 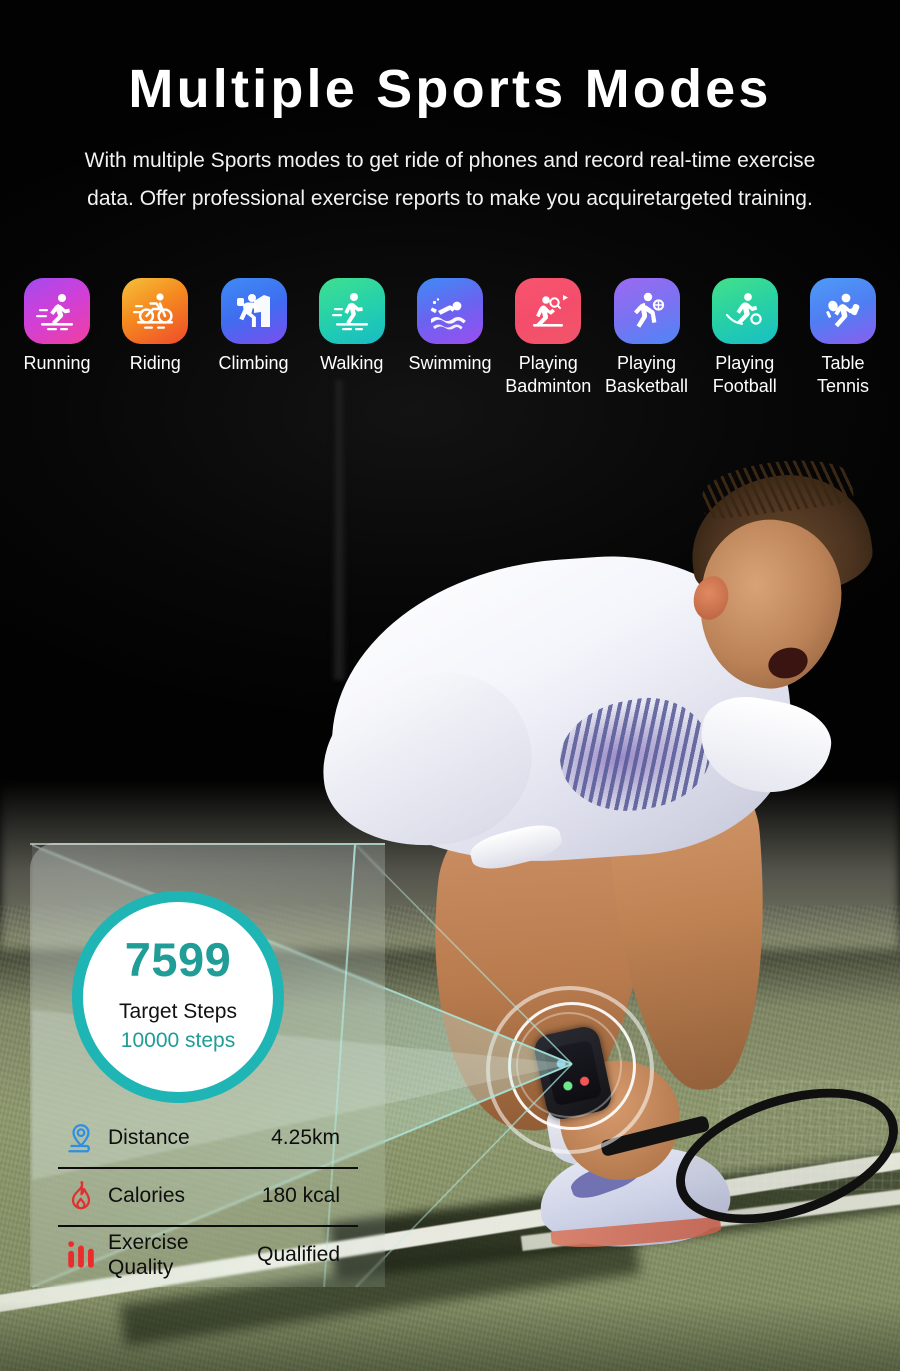 What do you see at coordinates (646, 311) in the screenshot?
I see `basketball-icon` at bounding box center [646, 311].